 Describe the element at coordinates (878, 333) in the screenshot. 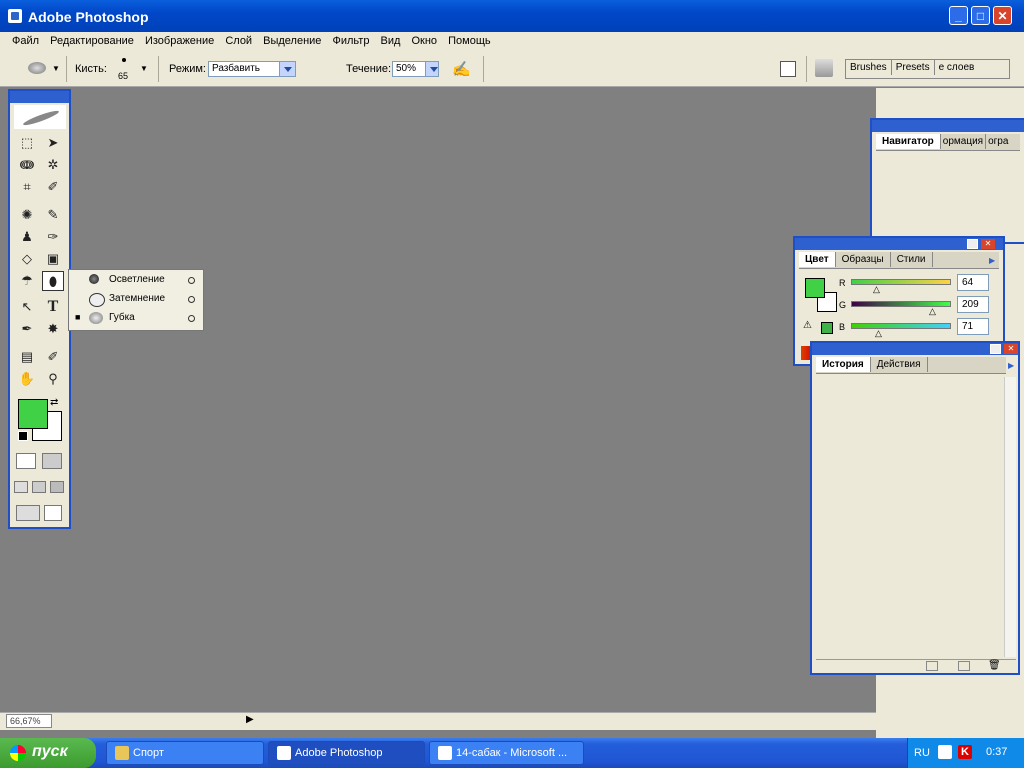

I see `channel-b-thumb-icon: △` at that location.